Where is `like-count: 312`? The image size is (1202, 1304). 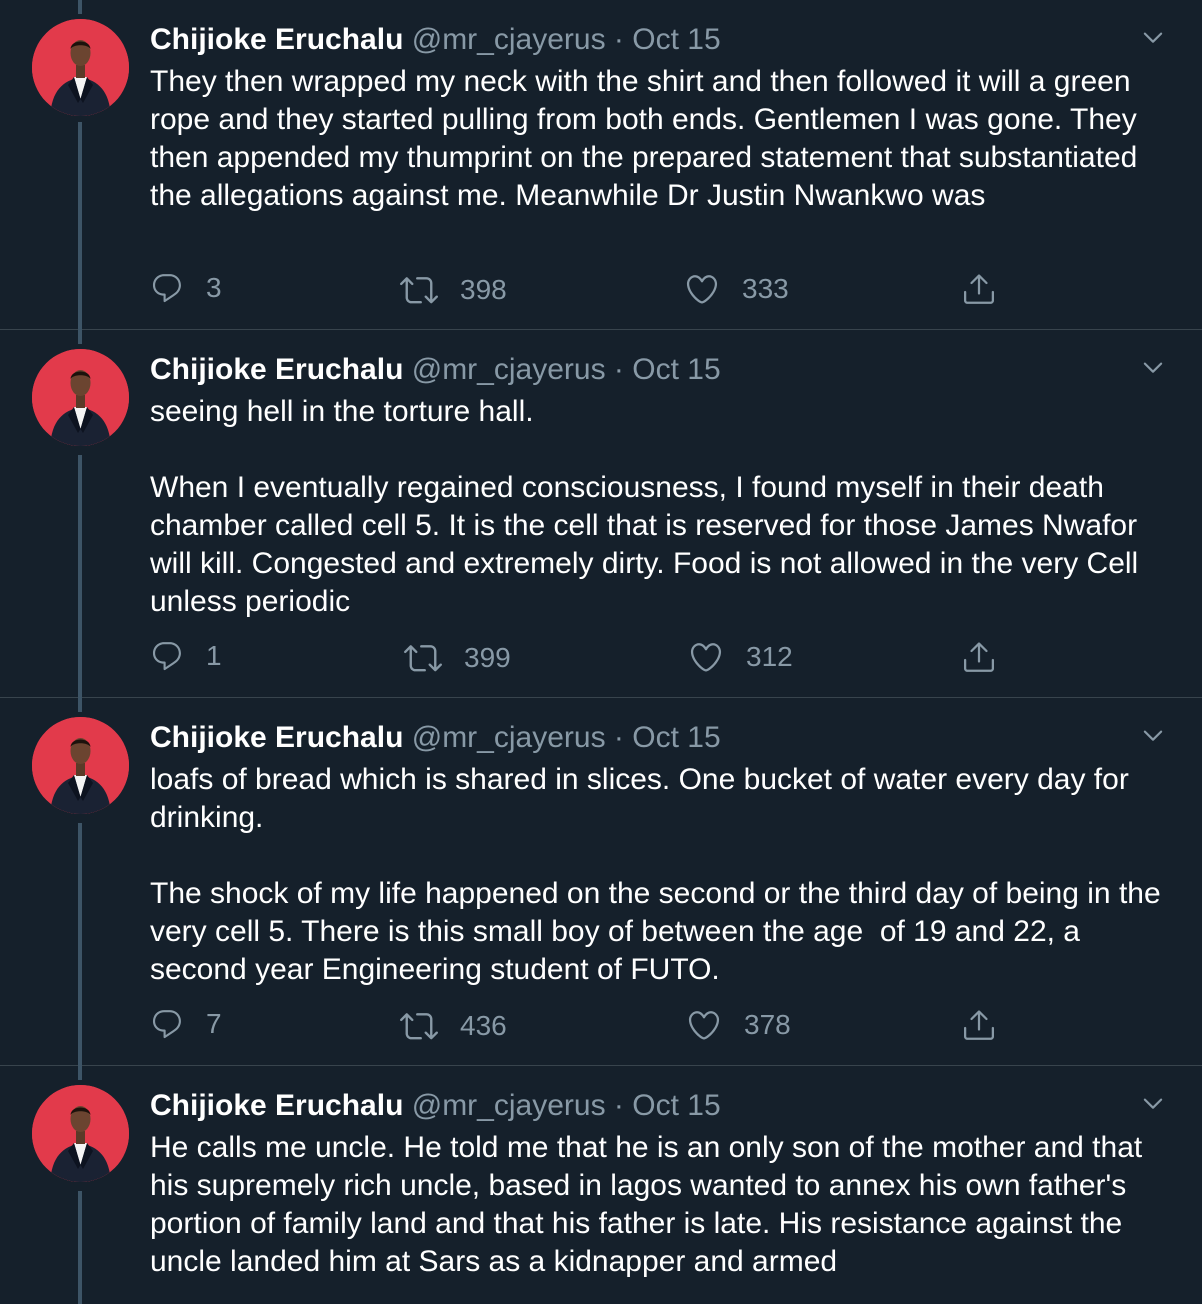 like-count: 312 is located at coordinates (769, 656).